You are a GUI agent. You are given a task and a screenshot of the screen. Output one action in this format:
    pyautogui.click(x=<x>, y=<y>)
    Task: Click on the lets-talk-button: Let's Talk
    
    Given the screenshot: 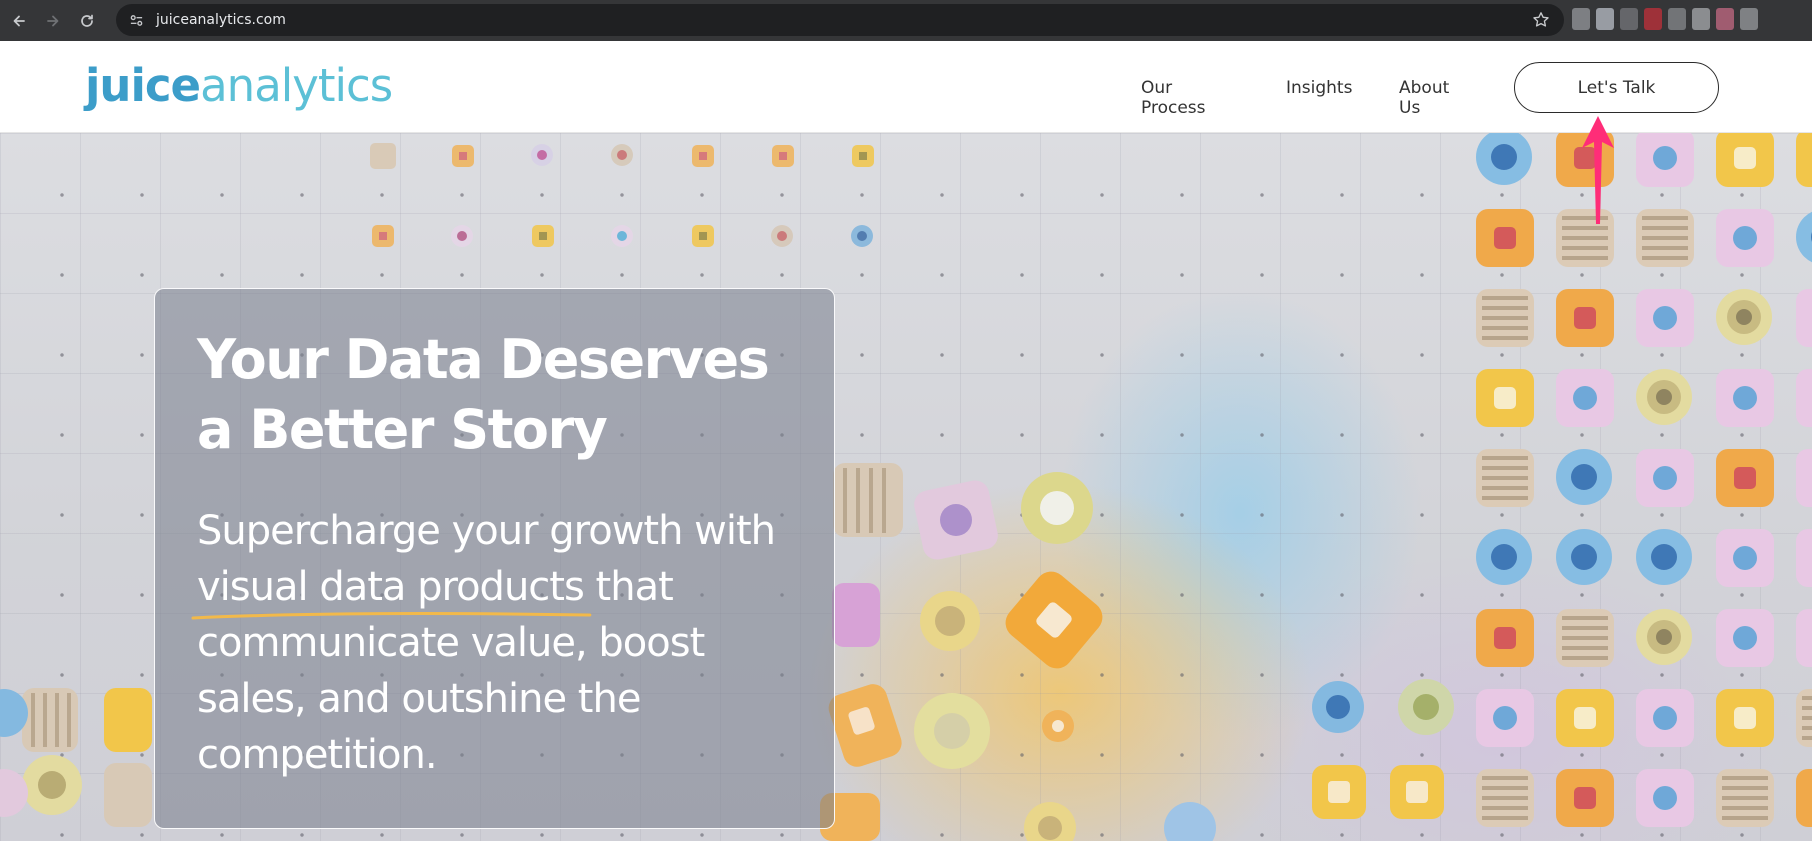 What is the action you would take?
    pyautogui.click(x=1616, y=87)
    